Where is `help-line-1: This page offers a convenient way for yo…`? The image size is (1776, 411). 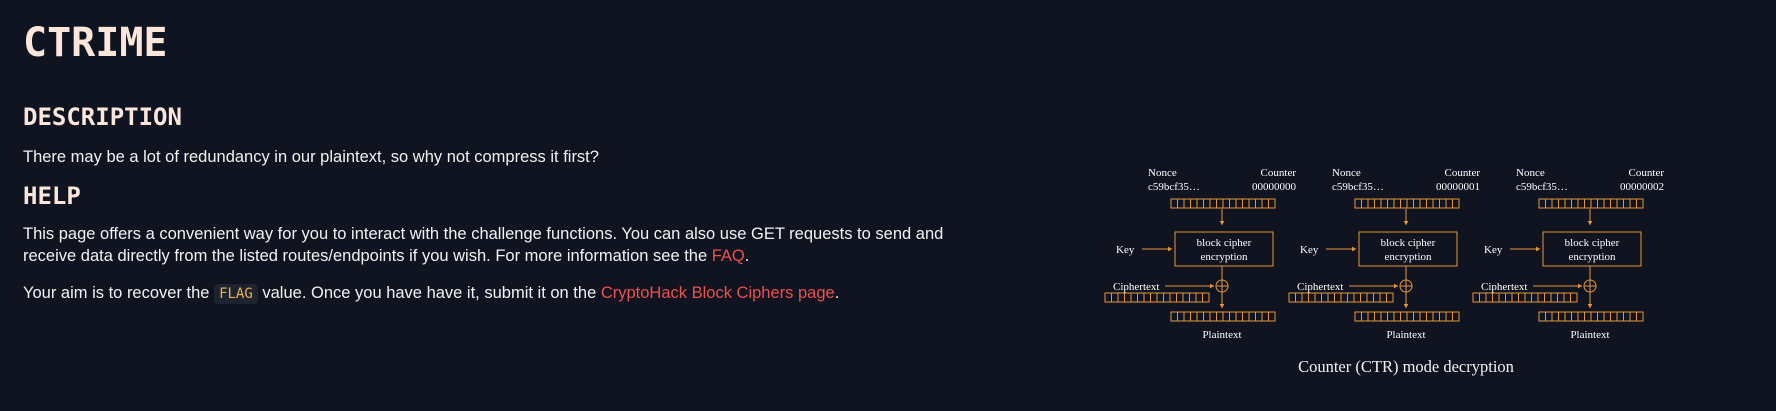
help-line-1: This page offers a convenient way for yo… is located at coordinates (483, 234).